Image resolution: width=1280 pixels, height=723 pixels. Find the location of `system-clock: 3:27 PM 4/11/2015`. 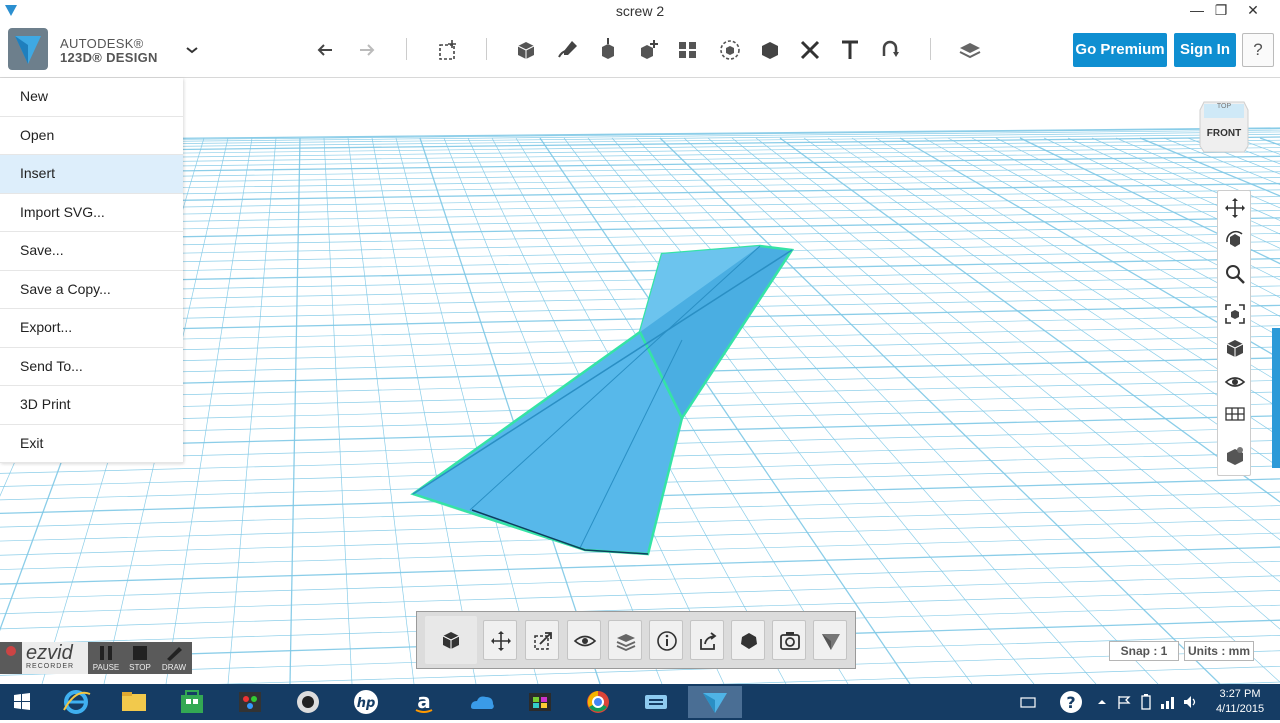

system-clock: 3:27 PM 4/11/2015 is located at coordinates (1240, 702).